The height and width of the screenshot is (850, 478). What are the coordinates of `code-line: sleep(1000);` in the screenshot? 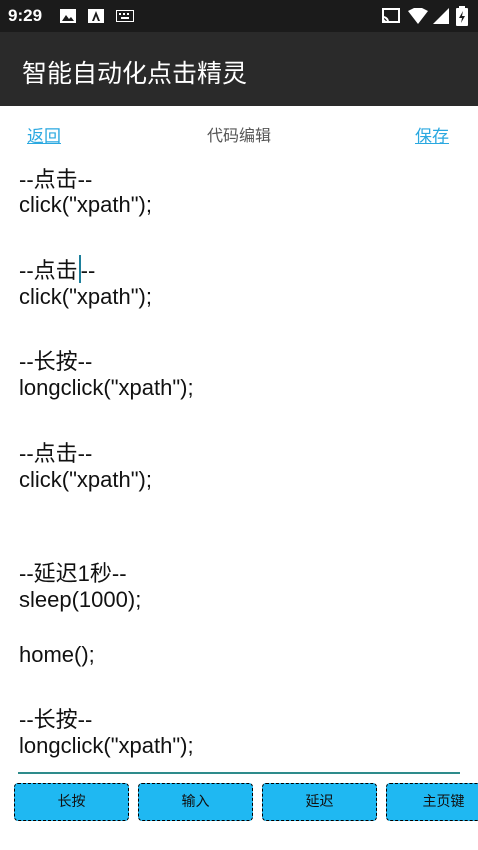 It's located at (80, 599).